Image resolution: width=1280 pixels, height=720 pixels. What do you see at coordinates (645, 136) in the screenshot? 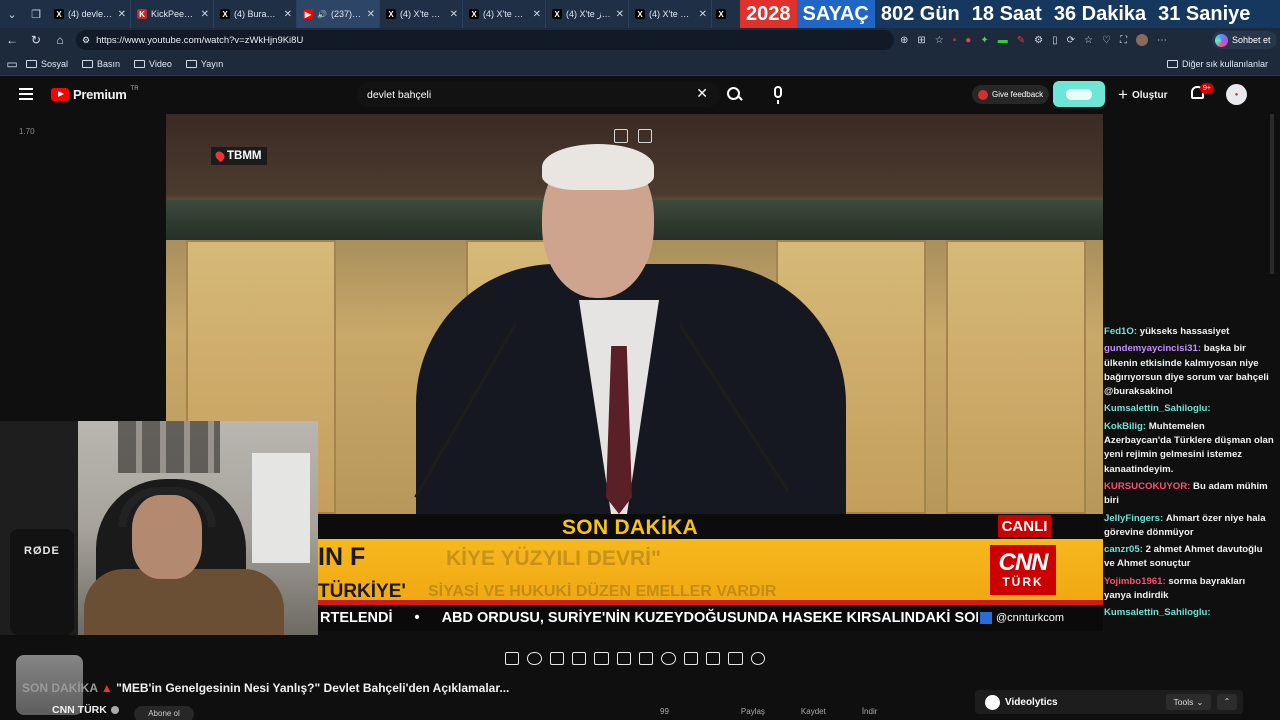
I see `copy-icon` at bounding box center [645, 136].